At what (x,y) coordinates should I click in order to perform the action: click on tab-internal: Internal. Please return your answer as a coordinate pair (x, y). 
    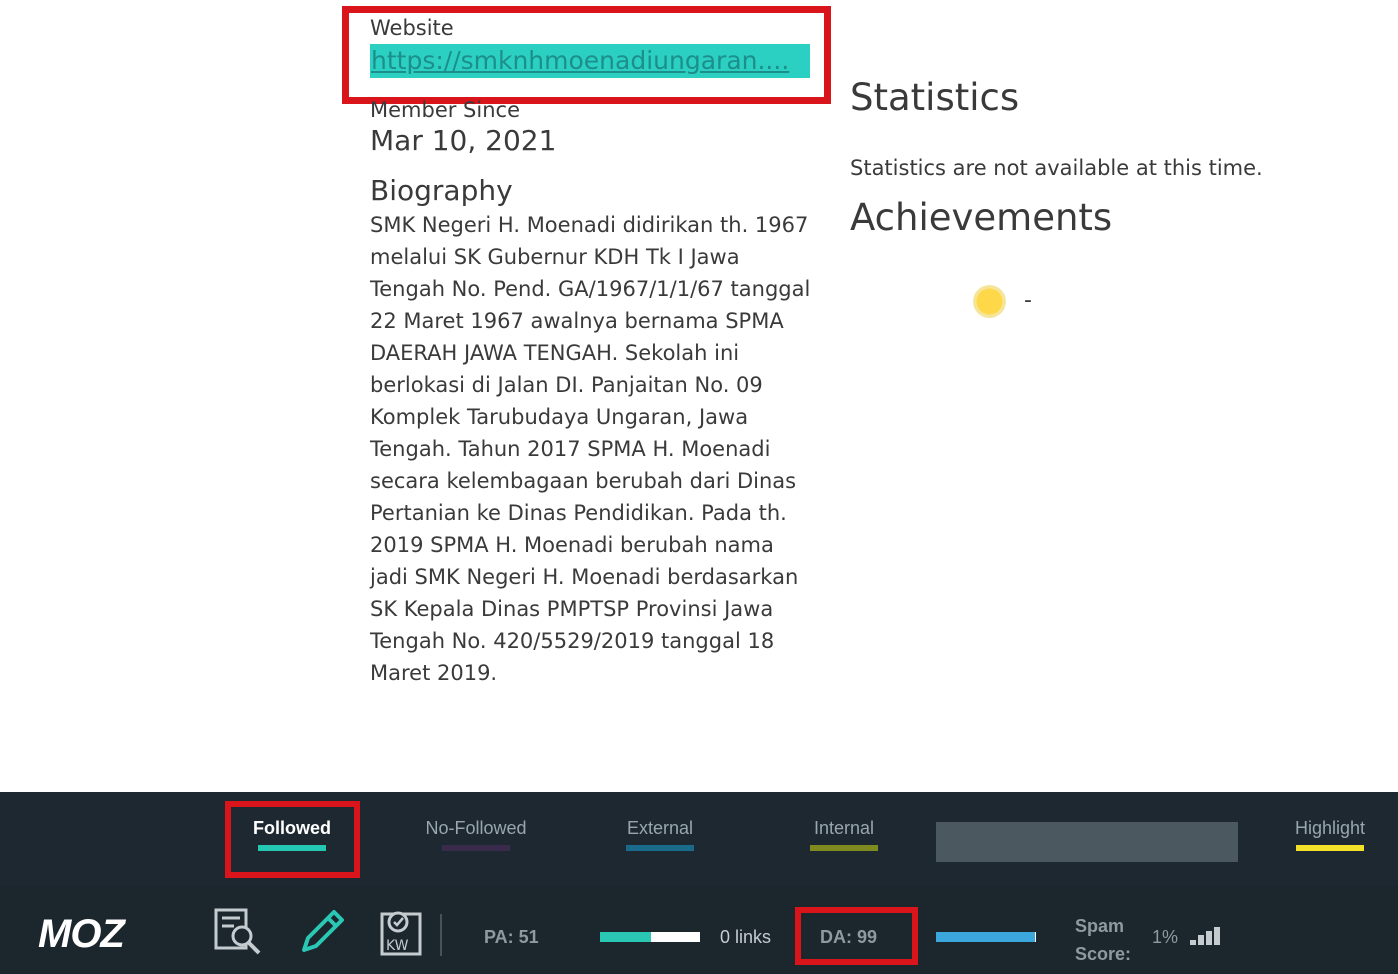
    Looking at the image, I should click on (844, 834).